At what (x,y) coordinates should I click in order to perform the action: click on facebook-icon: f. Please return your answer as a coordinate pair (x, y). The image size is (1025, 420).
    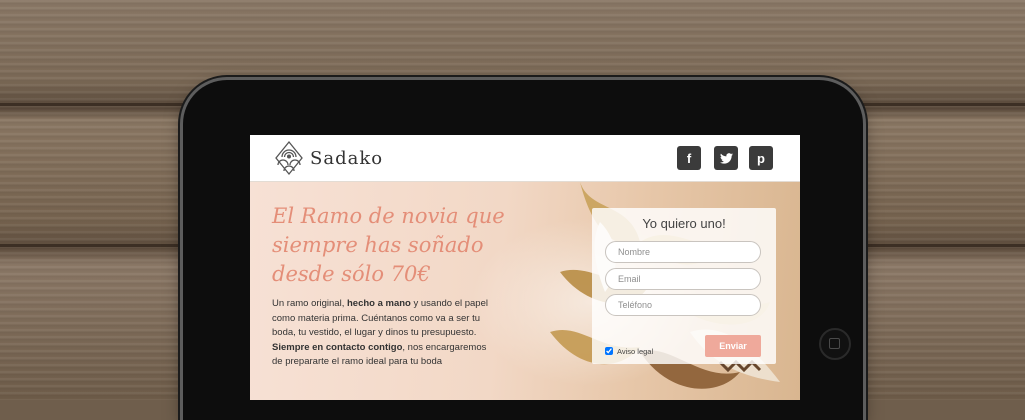
    Looking at the image, I should click on (689, 158).